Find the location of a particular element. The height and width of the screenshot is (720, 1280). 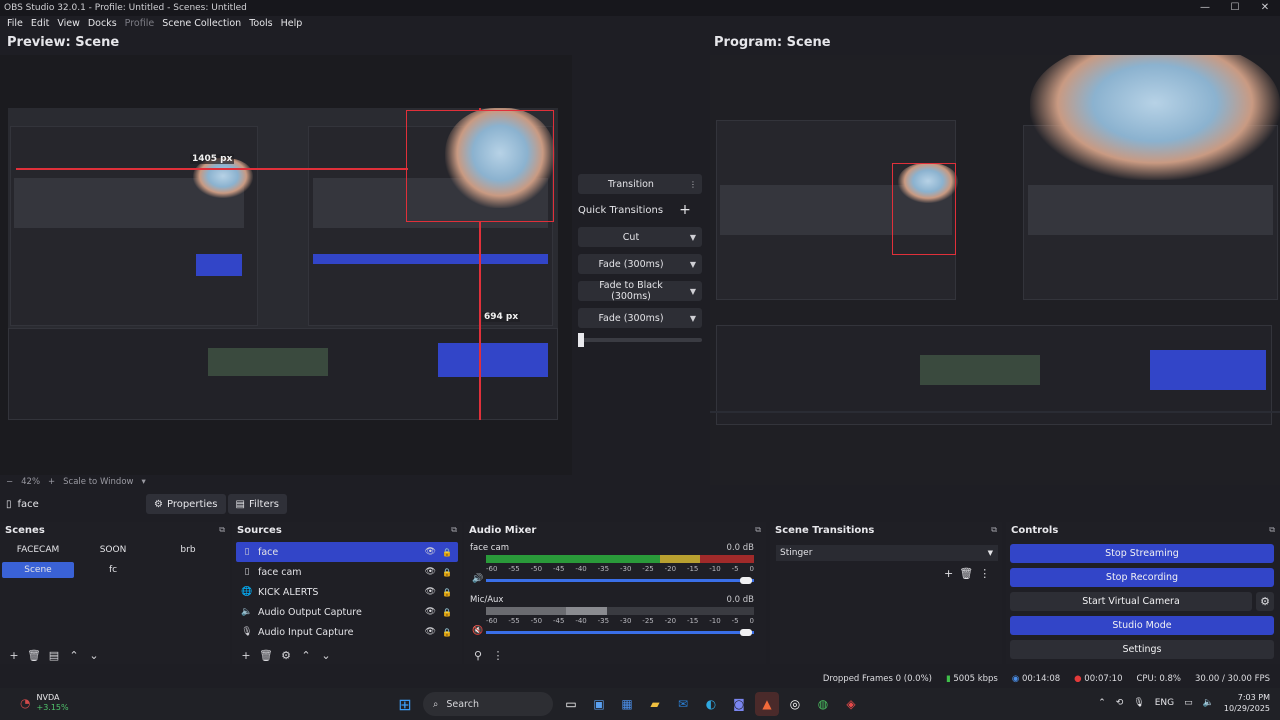

outlook-icon: ✉ is located at coordinates (683, 704).